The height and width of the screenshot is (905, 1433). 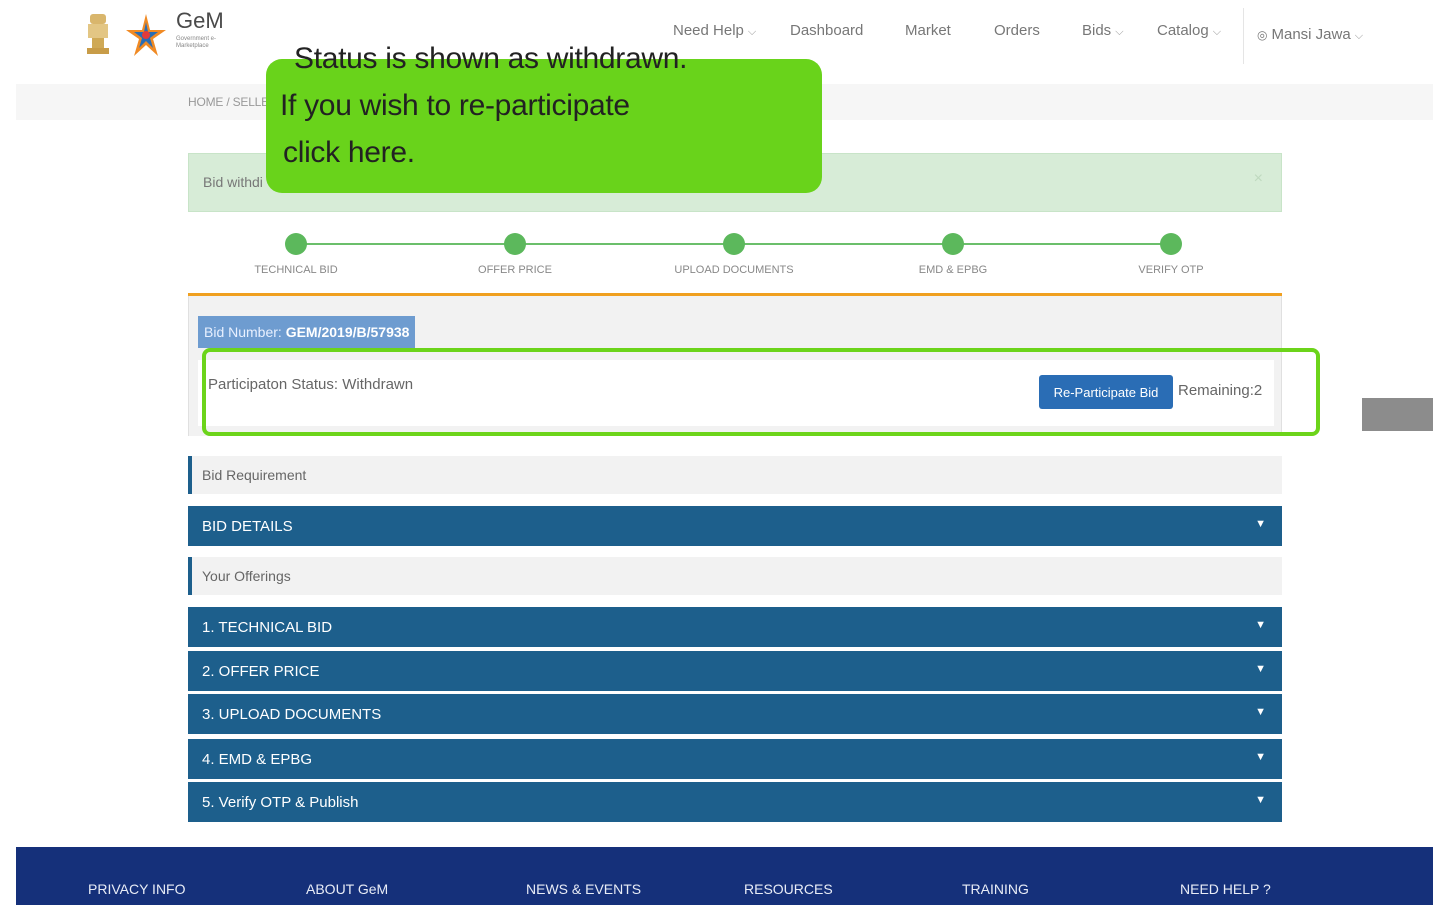 What do you see at coordinates (735, 802) in the screenshot?
I see `accordion-verify-otp: 5. Verify OTP & Publish ▼` at bounding box center [735, 802].